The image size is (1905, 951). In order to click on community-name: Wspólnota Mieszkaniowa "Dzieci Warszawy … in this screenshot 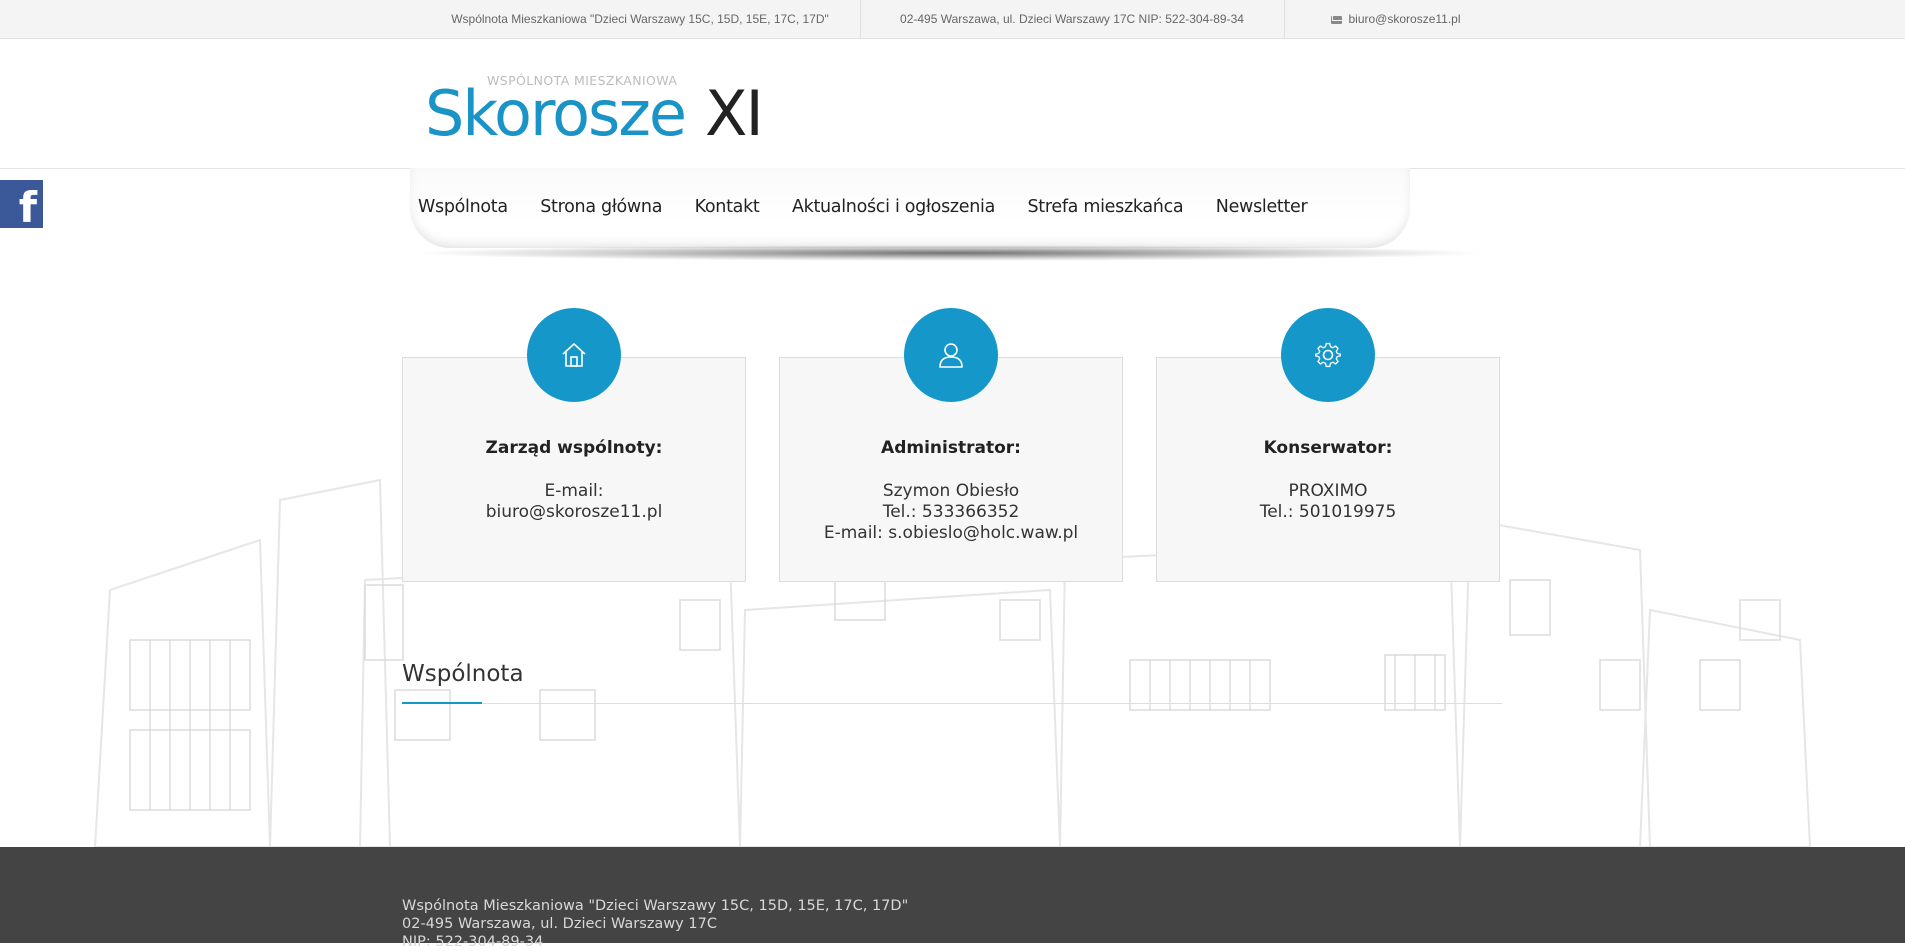, I will do `click(640, 19)`.